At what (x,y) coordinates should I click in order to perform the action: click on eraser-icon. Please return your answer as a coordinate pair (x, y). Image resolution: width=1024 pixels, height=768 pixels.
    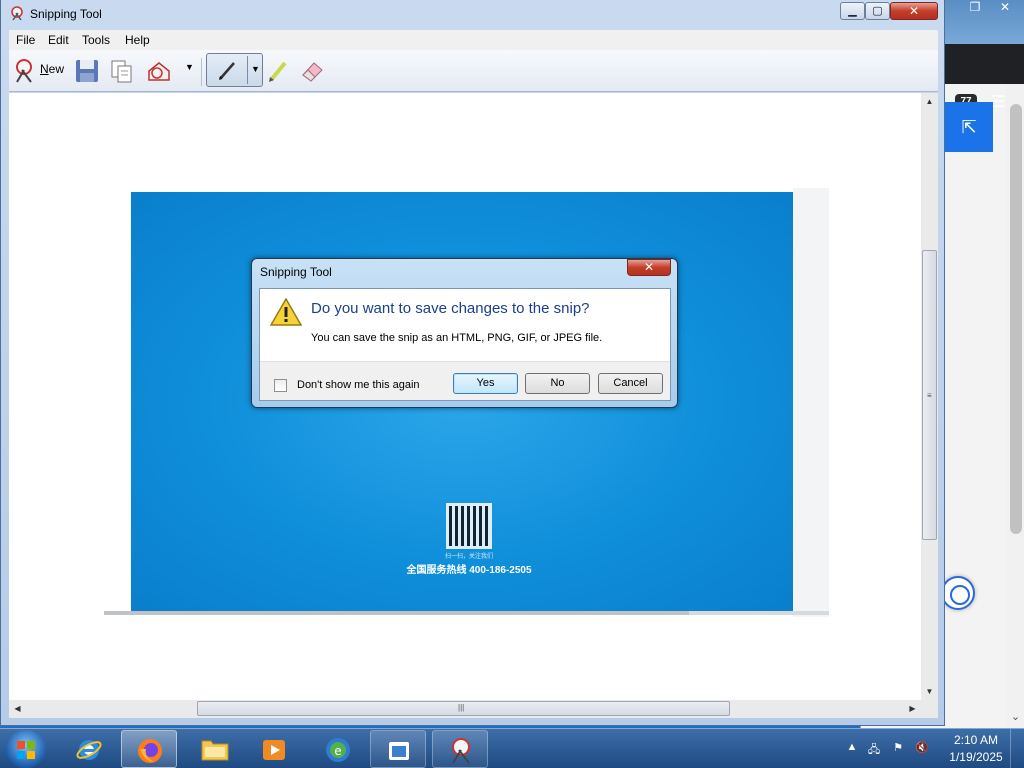
    Looking at the image, I should click on (312, 71).